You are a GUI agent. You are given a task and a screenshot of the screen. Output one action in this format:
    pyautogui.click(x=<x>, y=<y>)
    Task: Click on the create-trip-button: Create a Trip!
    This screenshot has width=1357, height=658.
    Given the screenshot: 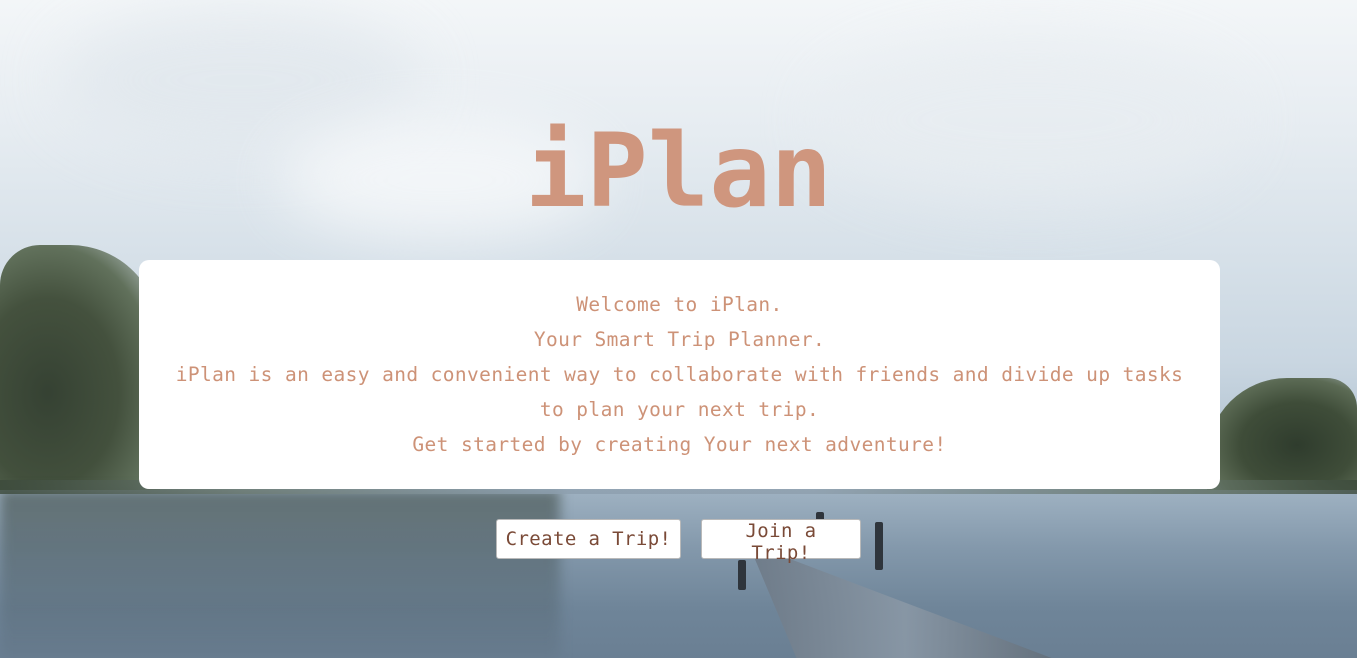 What is the action you would take?
    pyautogui.click(x=588, y=539)
    